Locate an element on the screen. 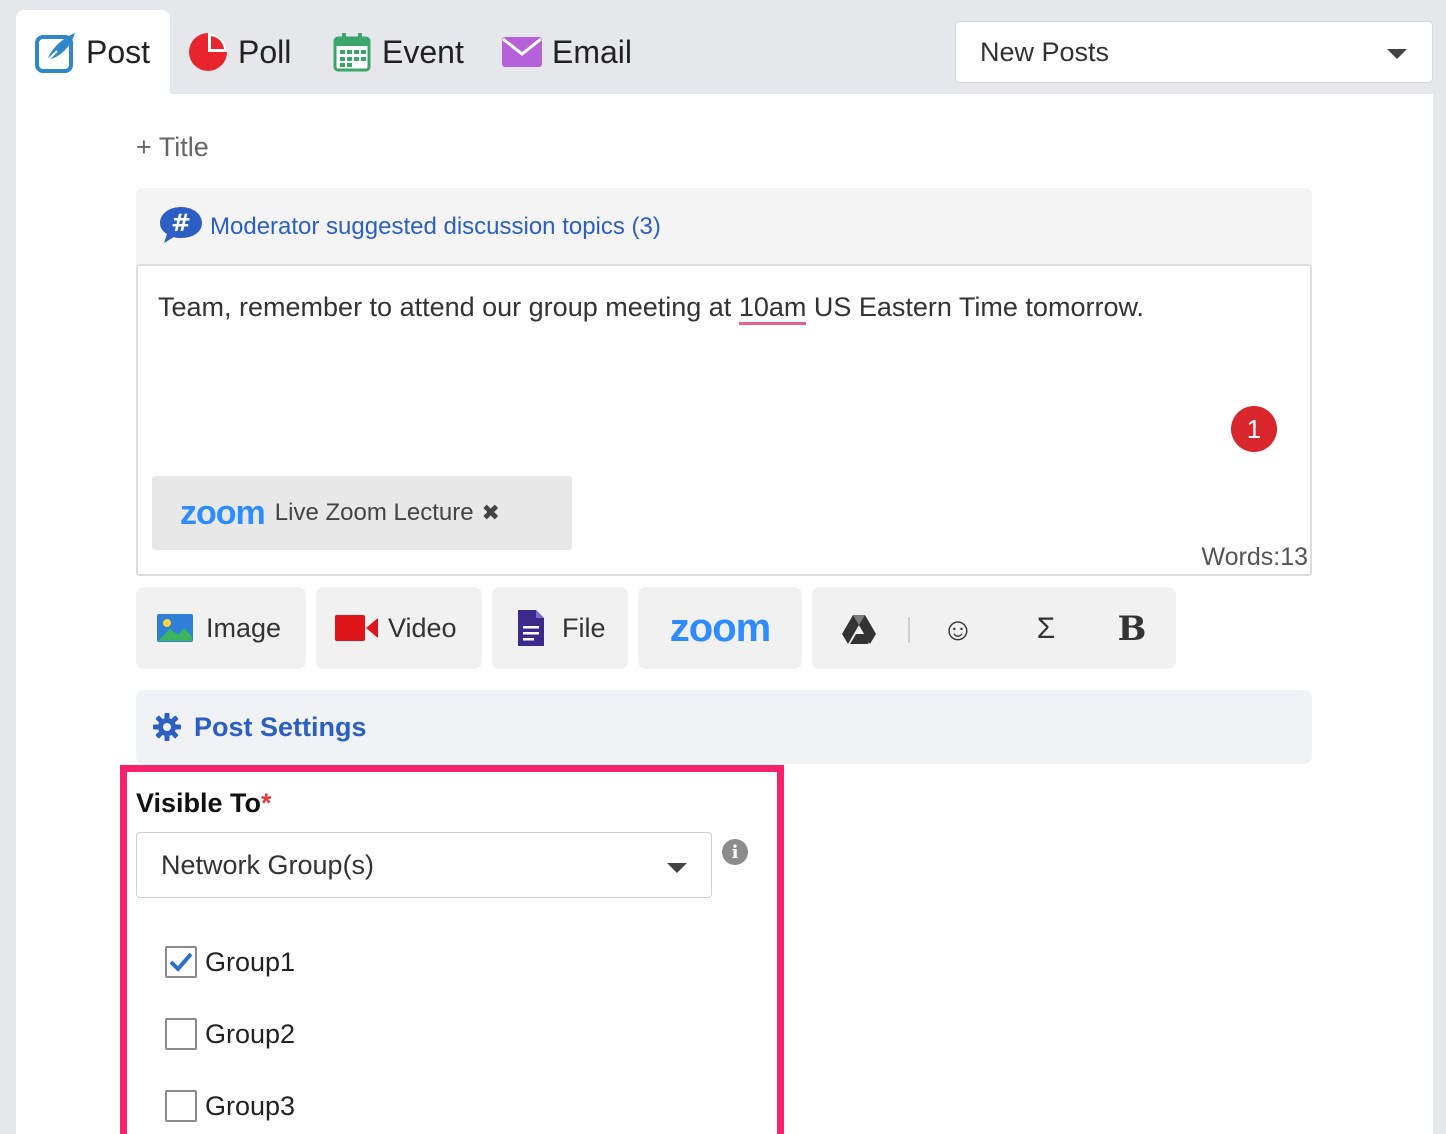 This screenshot has height=1134, width=1446. math-sigma-icon: Σ is located at coordinates (1046, 629).